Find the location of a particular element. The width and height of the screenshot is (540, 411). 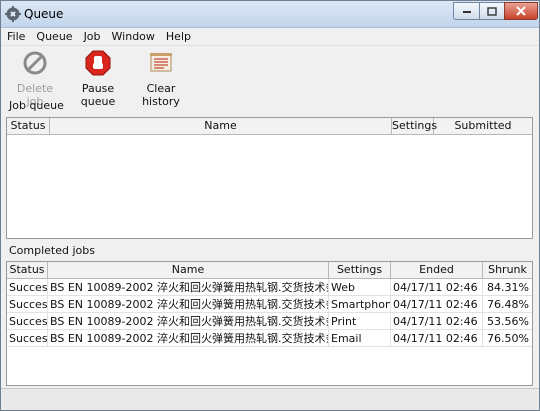

clear-history-icon is located at coordinates (161, 62).